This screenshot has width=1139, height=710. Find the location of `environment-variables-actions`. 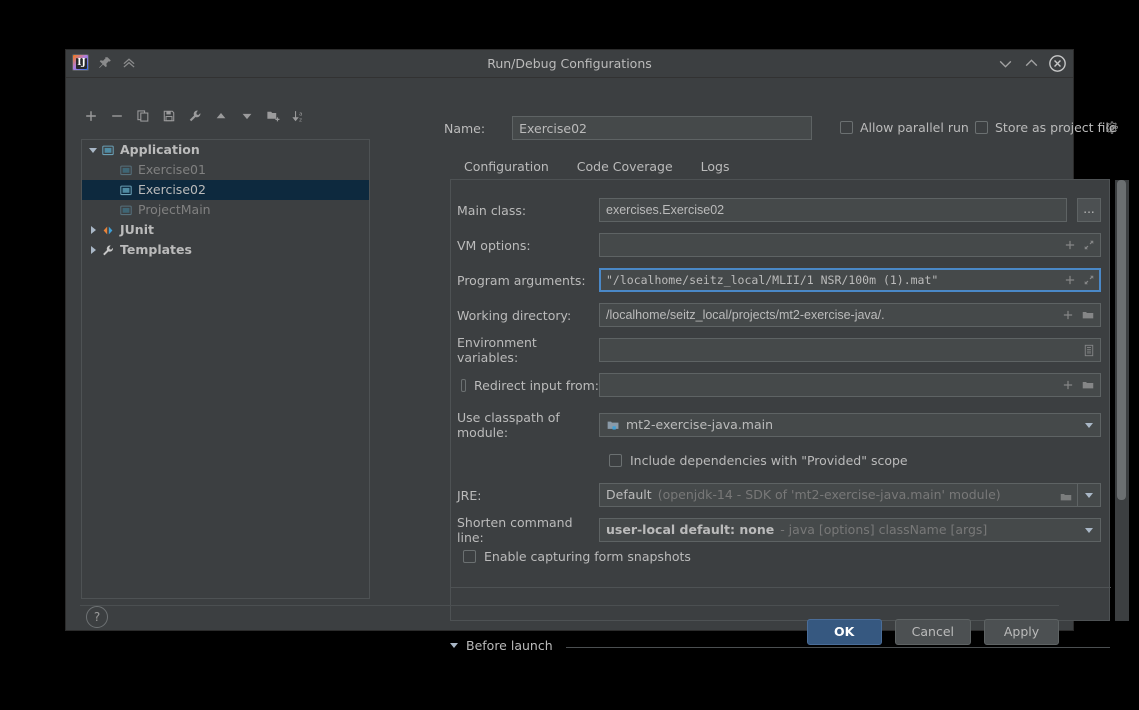

environment-variables-actions is located at coordinates (1089, 350).